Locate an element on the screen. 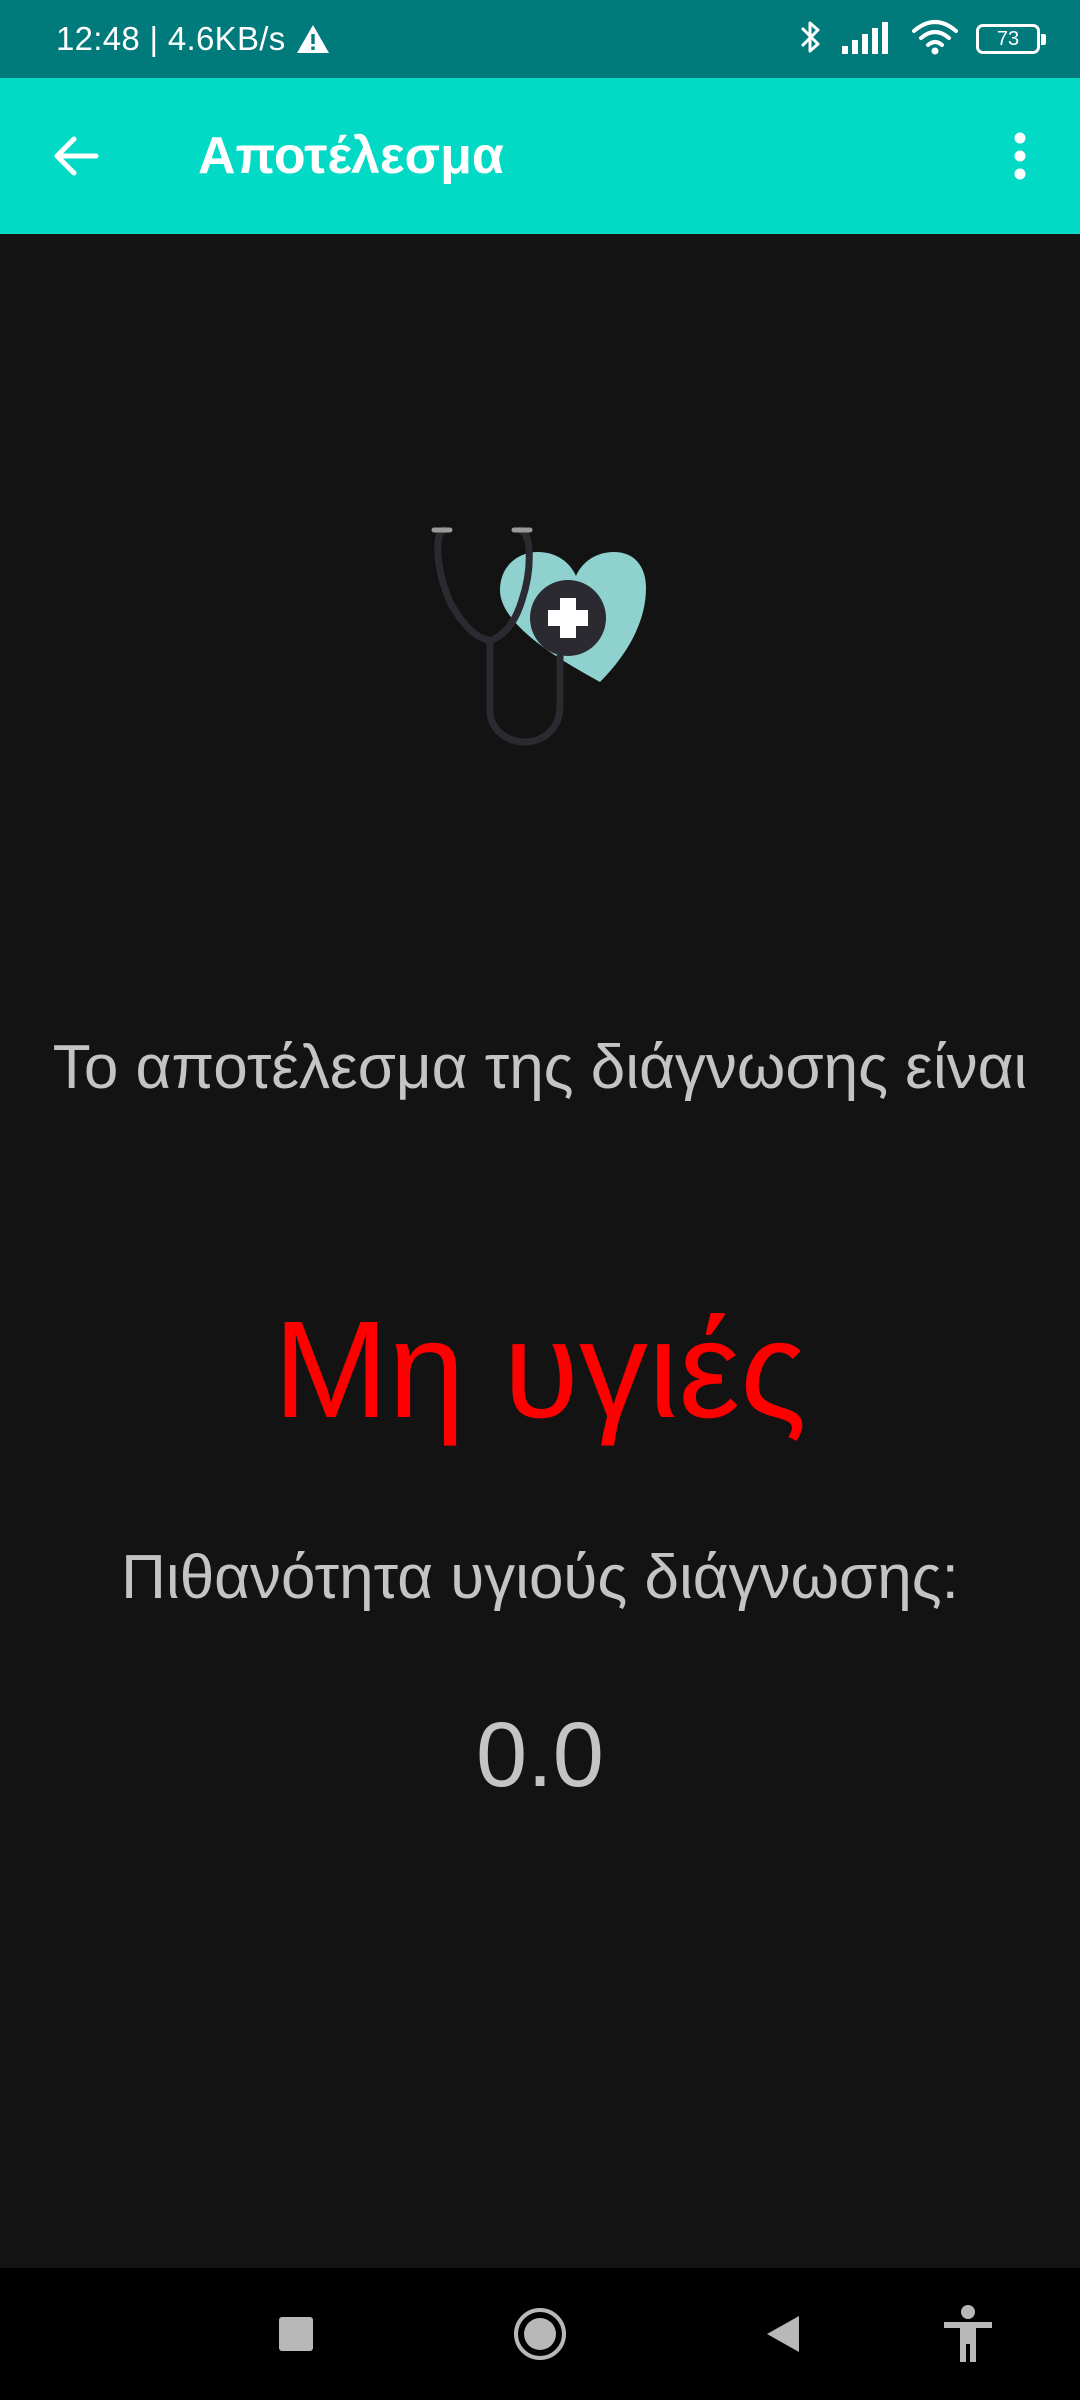 The image size is (1080, 2400). battery-icon: 73 is located at coordinates (1011, 39).